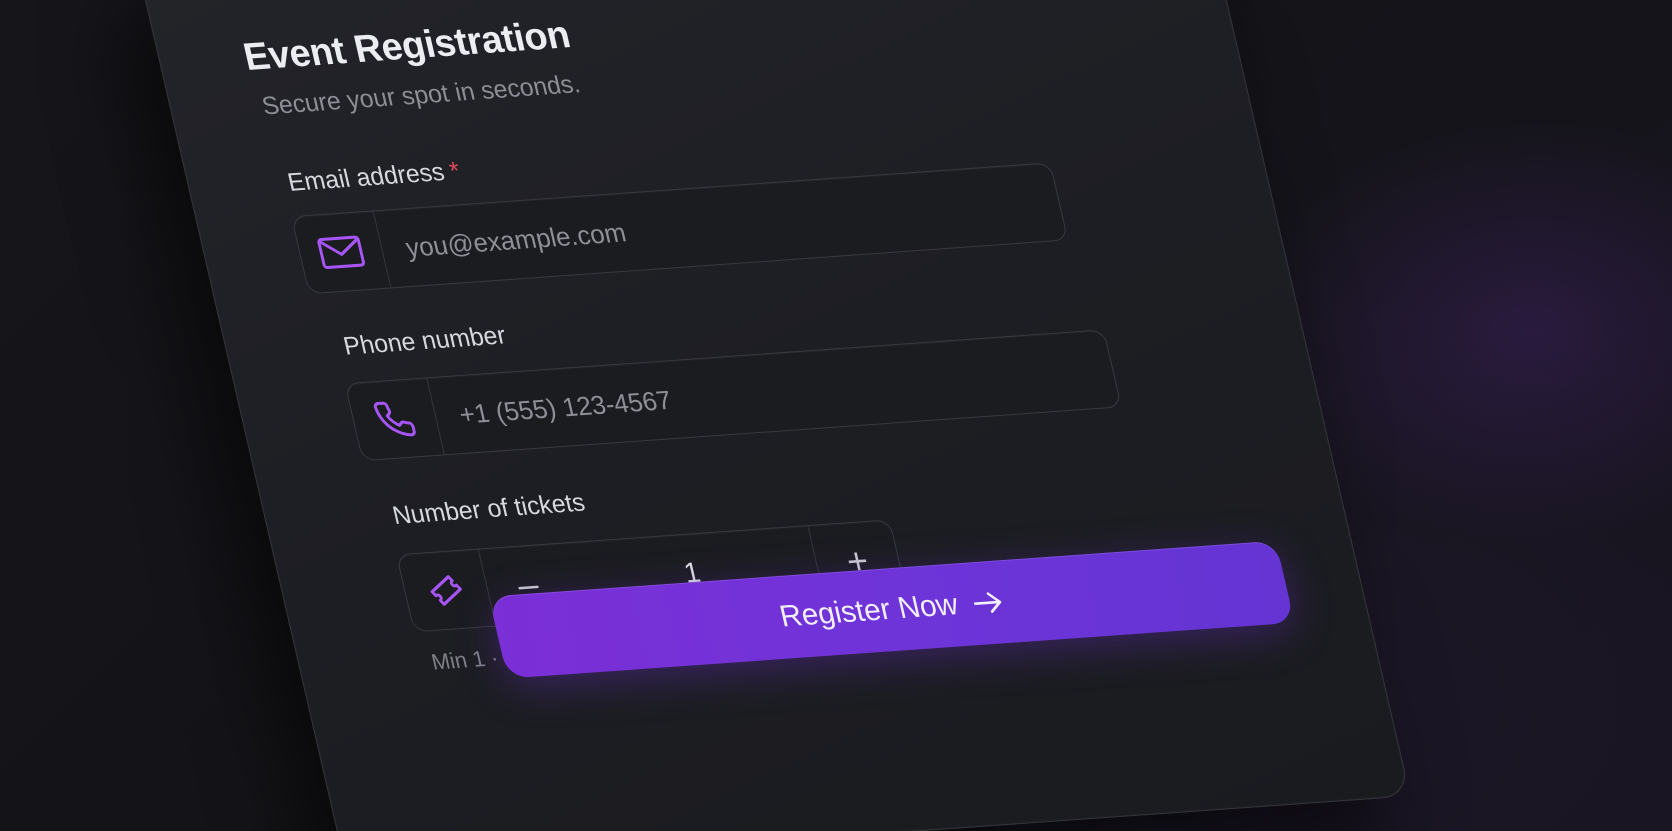 The height and width of the screenshot is (831, 1672). Describe the element at coordinates (720, 225) in the screenshot. I see `email-input` at that location.